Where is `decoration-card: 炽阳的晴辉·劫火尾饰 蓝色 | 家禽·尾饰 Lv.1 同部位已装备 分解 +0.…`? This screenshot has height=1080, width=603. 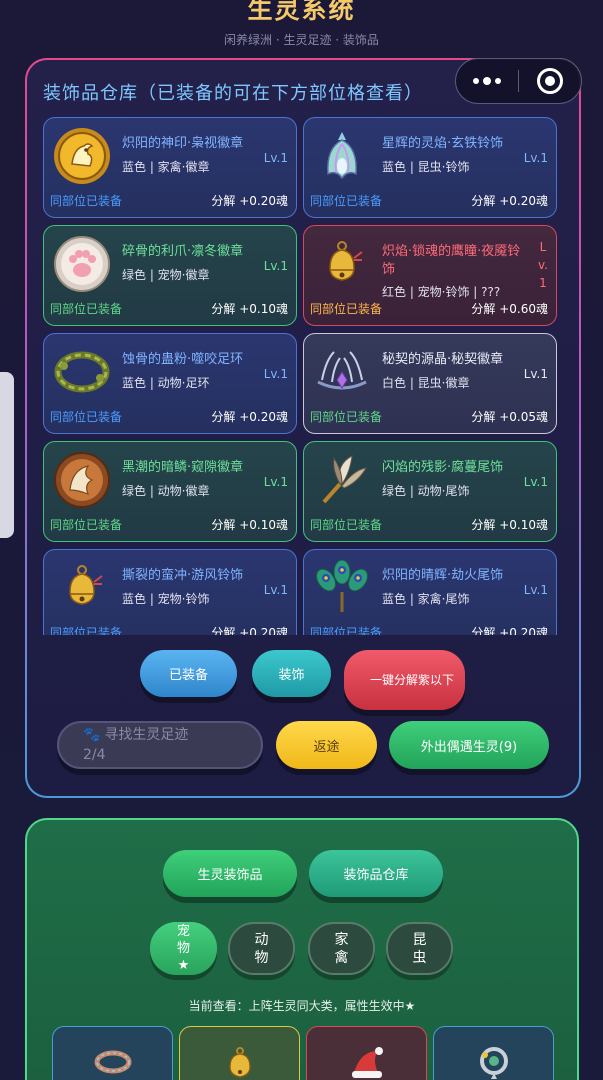 decoration-card: 炽阳的晴辉·劫火尾饰 蓝色 | 家禽·尾饰 Lv.1 同部位已装备 分解 +0.… is located at coordinates (430, 592).